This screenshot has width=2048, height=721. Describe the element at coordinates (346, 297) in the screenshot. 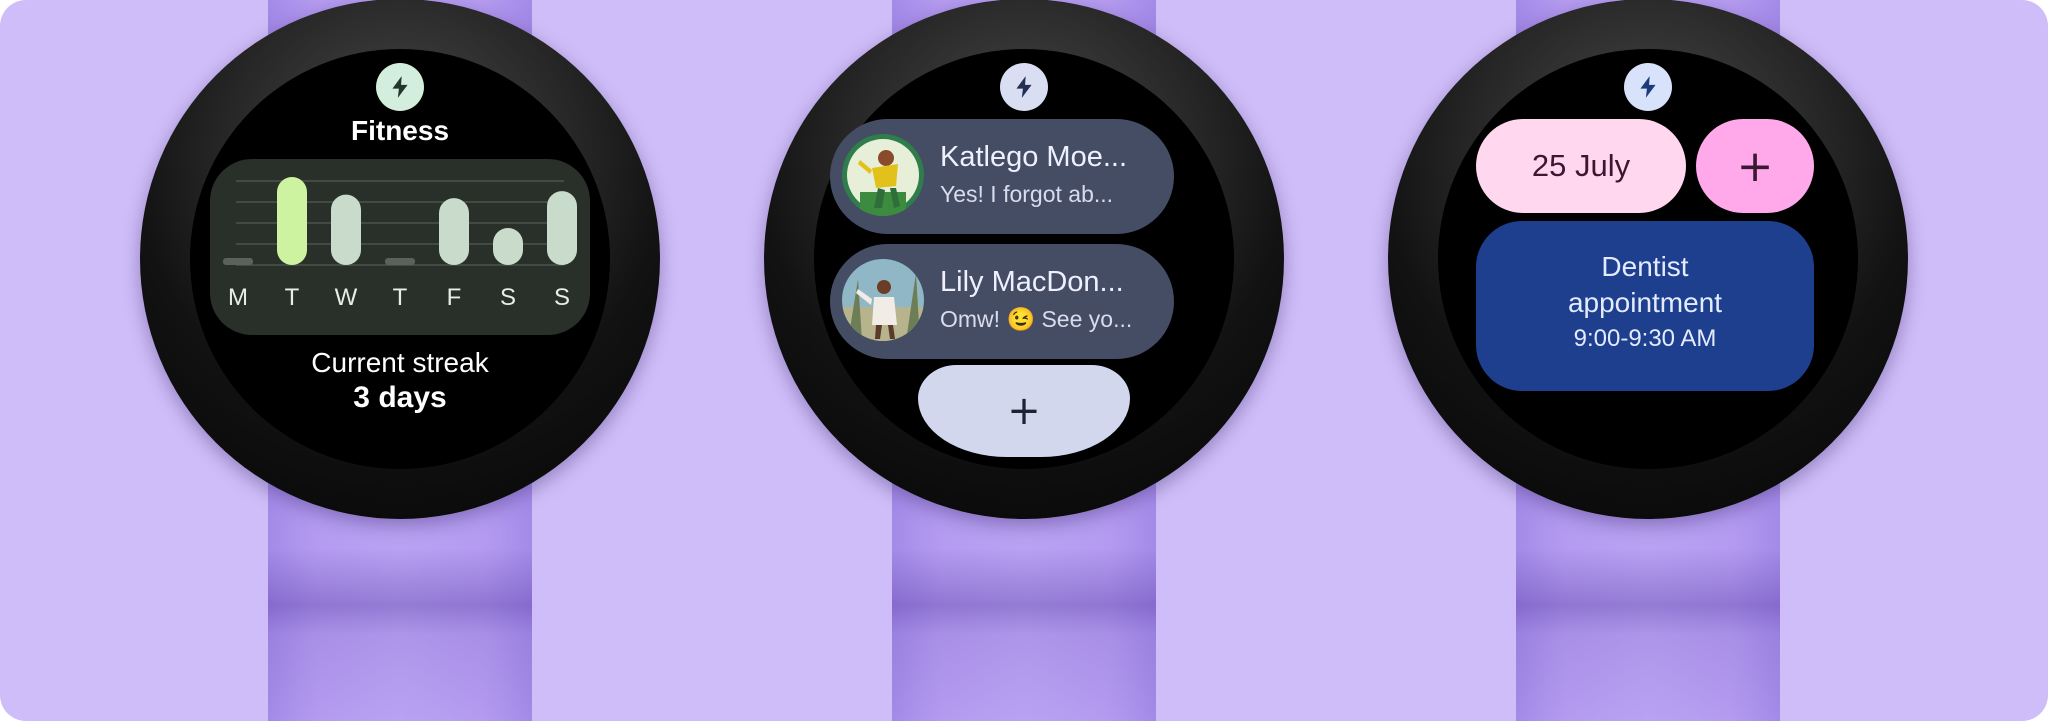

I see `day-label: W` at that location.